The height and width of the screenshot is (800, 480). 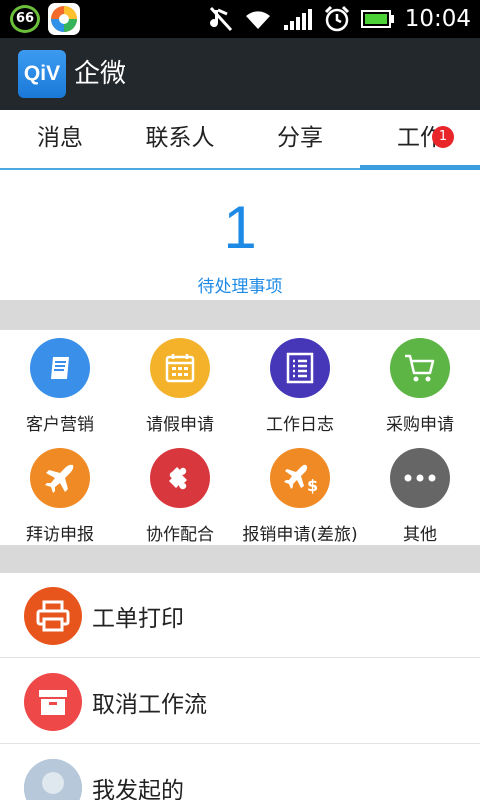 I want to click on grid-item-label: 报销申请(差旅), so click(x=300, y=535).